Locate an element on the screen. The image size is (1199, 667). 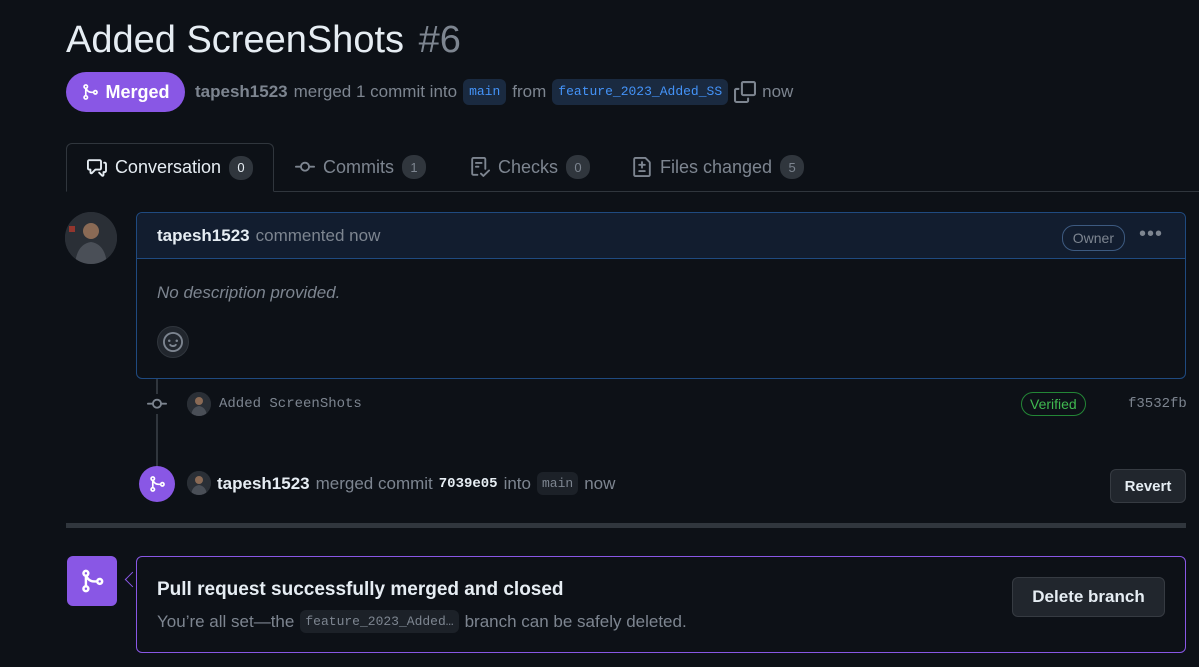
tab-commits-count: 1 is located at coordinates (414, 167).